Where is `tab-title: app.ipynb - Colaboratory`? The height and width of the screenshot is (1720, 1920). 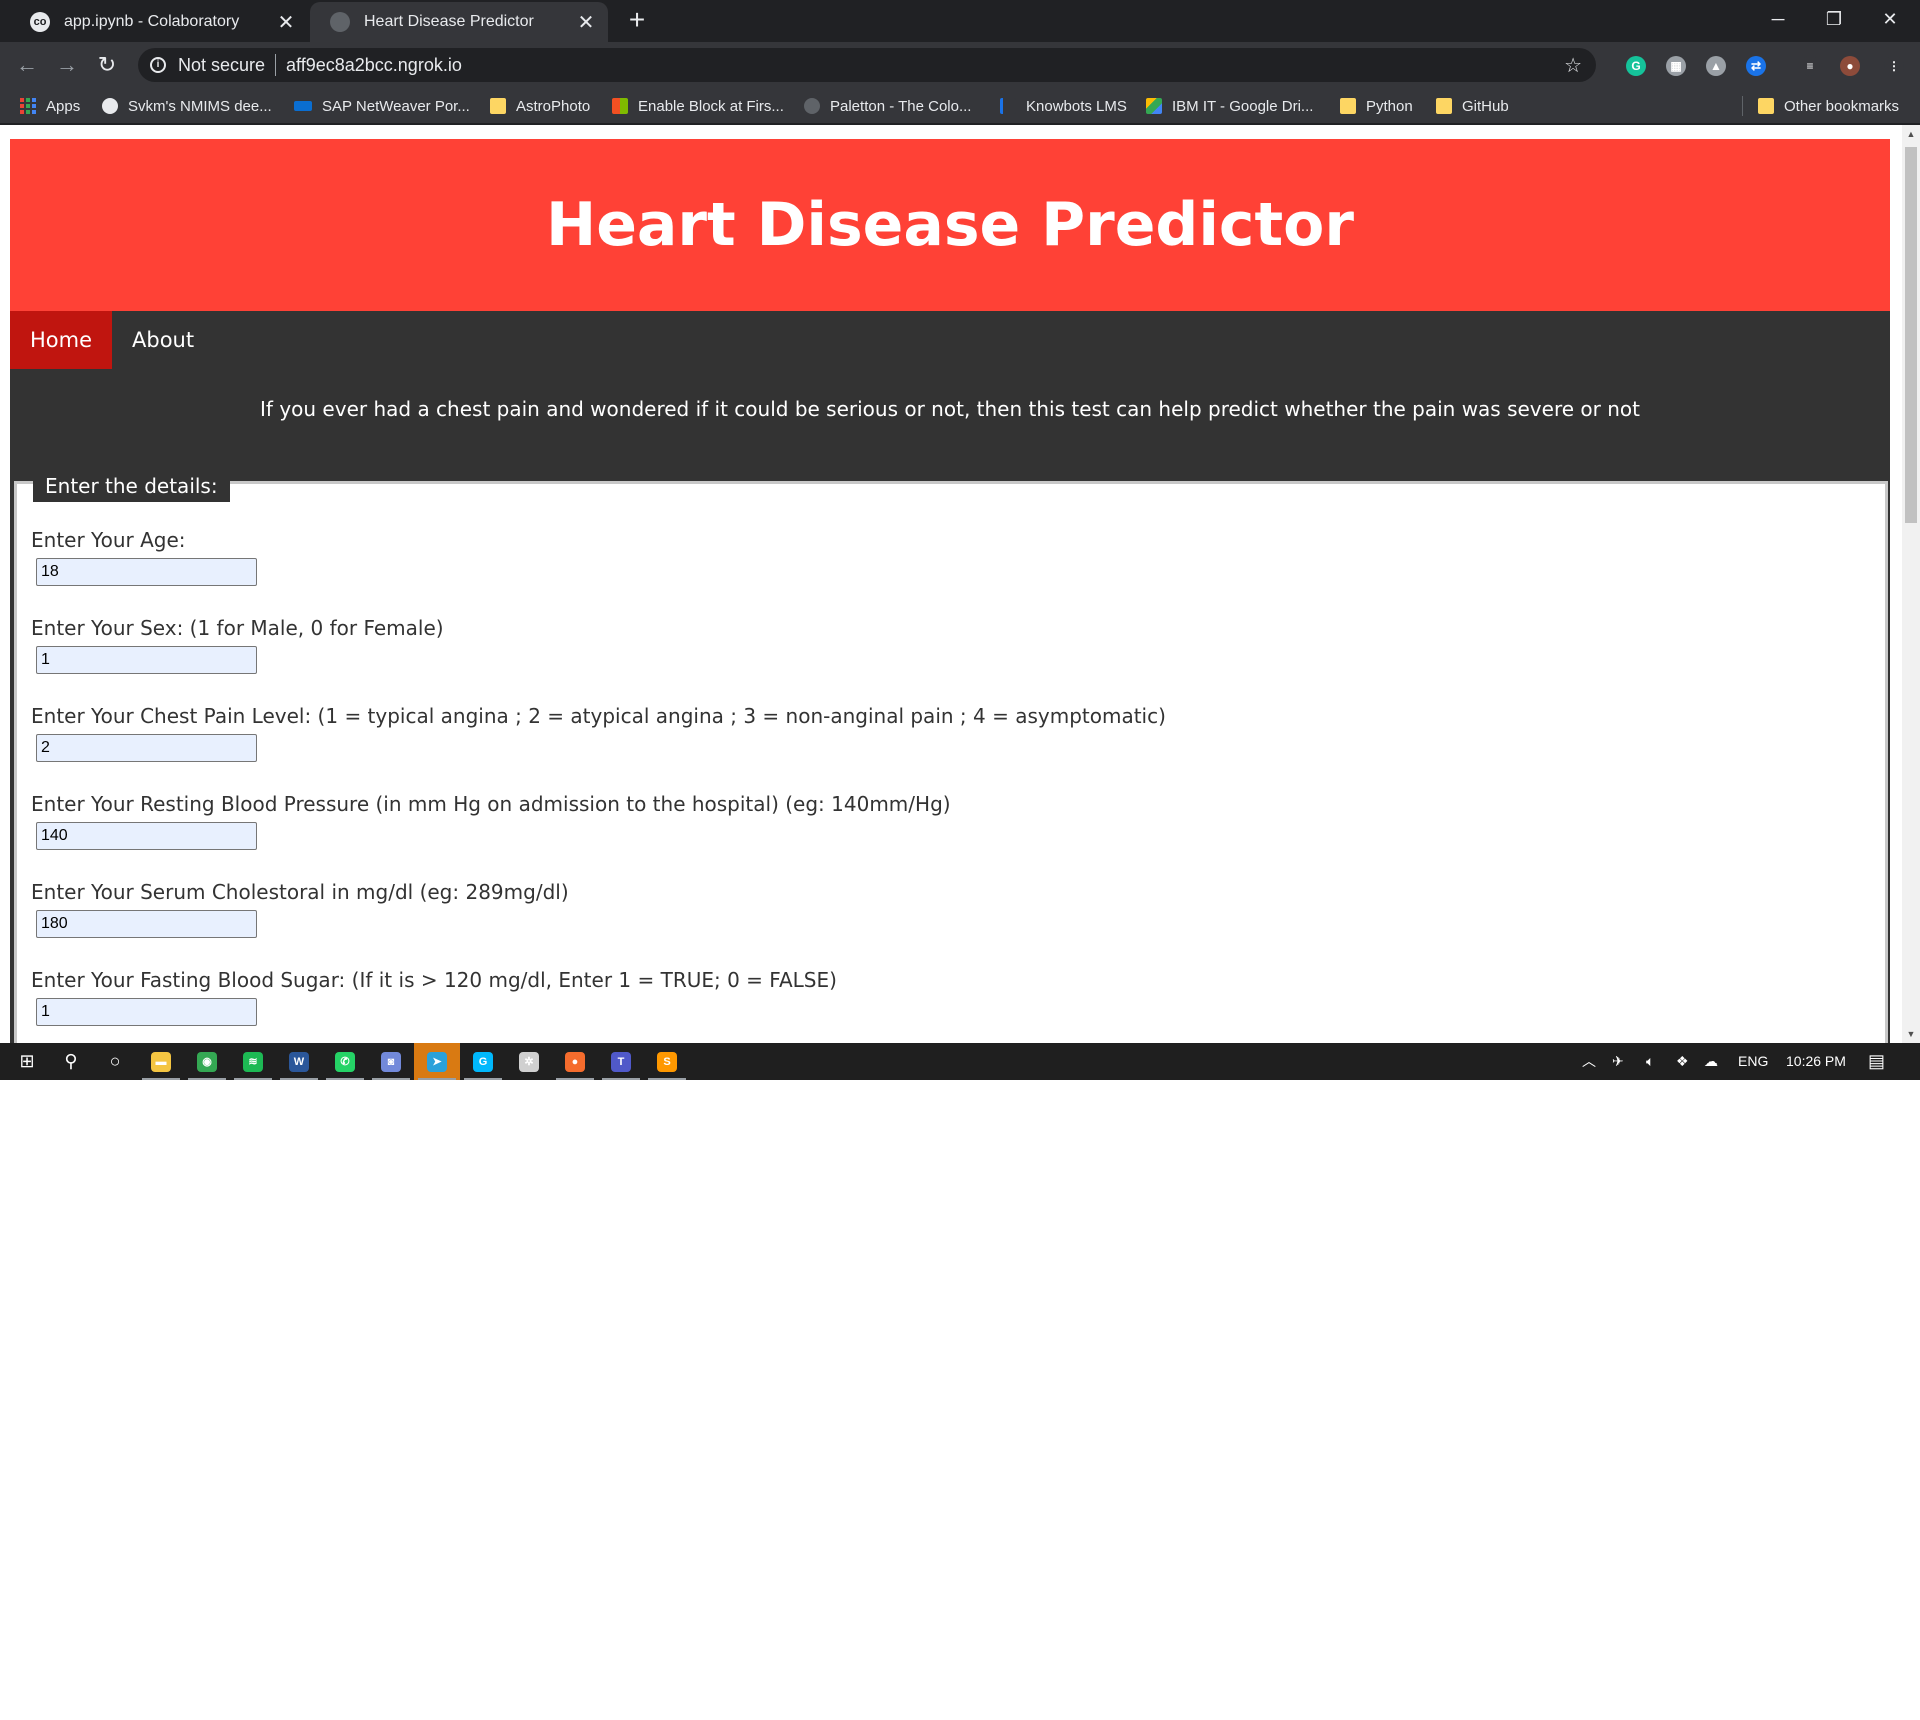
tab-title: app.ipynb - Colaboratory is located at coordinates (152, 21).